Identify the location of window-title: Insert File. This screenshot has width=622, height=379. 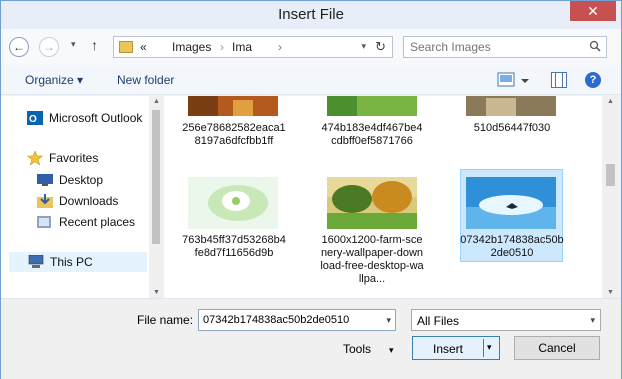
(311, 14).